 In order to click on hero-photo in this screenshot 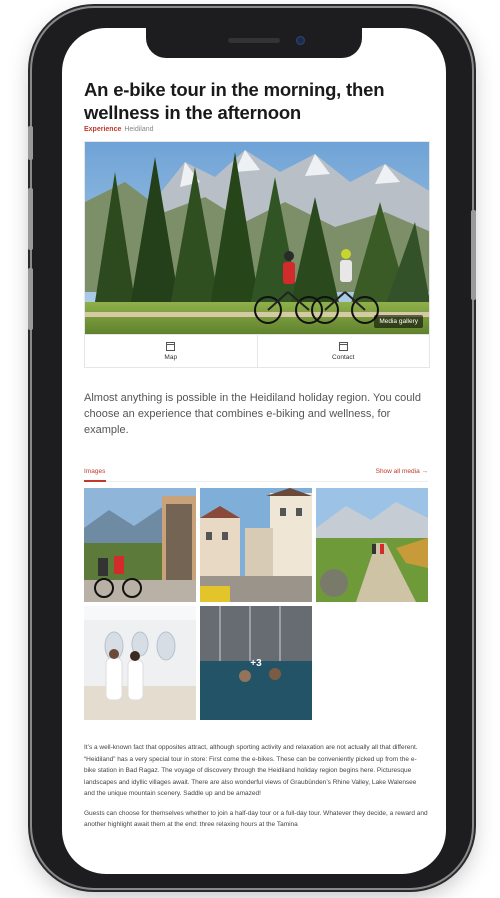, I will do `click(257, 238)`.